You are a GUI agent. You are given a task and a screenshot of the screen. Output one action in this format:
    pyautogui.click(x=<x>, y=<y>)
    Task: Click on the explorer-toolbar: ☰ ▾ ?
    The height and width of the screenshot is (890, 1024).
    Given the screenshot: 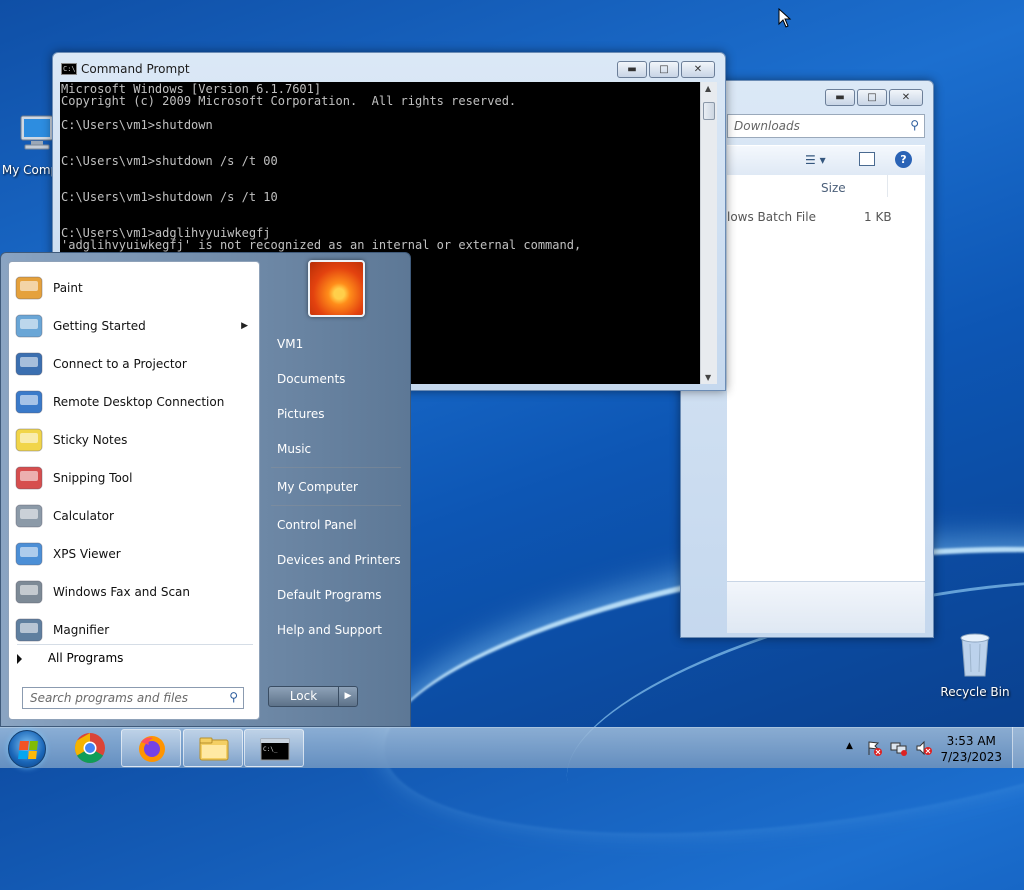 What is the action you would take?
    pyautogui.click(x=826, y=160)
    